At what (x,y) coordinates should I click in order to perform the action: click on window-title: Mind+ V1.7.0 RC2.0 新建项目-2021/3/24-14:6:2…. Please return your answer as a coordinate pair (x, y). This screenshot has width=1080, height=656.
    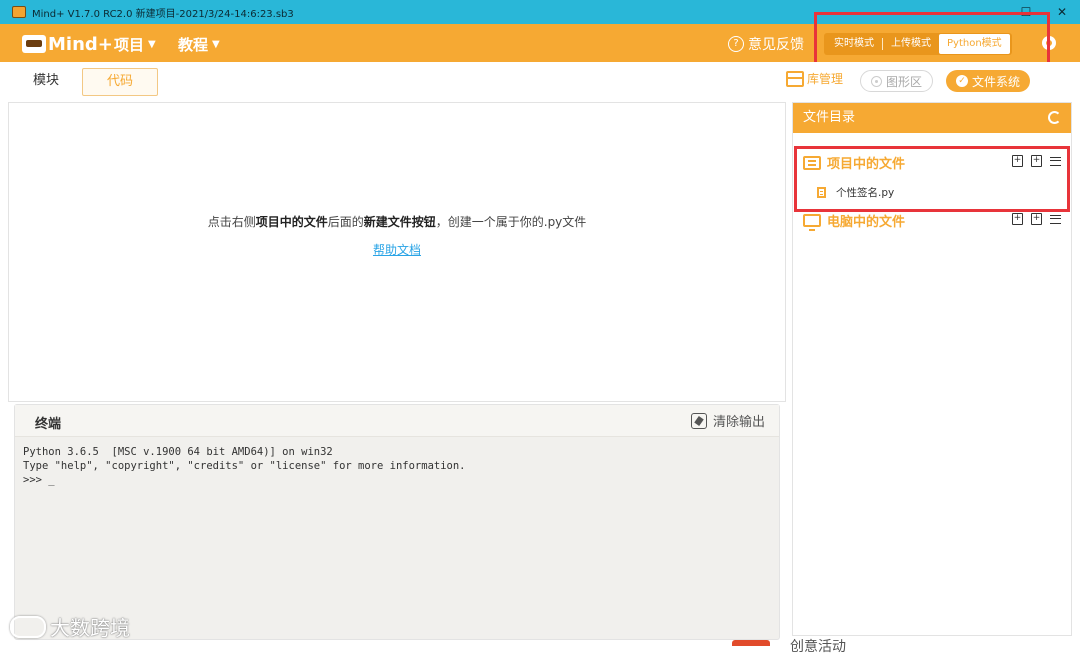
    Looking at the image, I should click on (163, 14).